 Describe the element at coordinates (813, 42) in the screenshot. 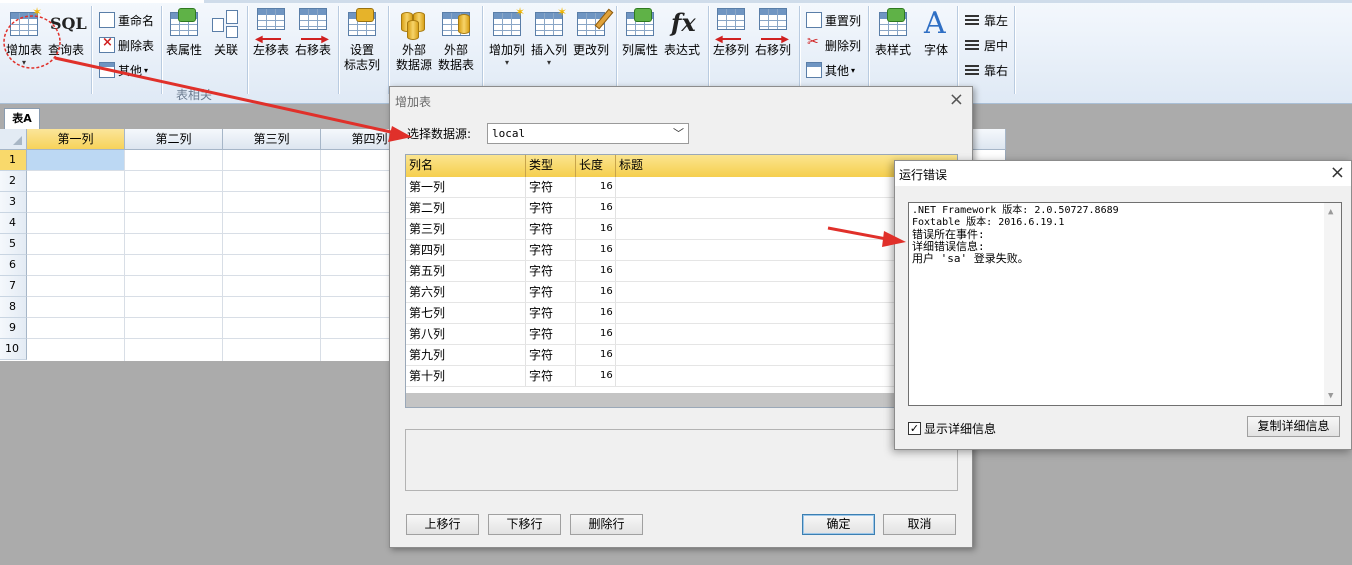

I see `delete-column-icon: ✂` at that location.